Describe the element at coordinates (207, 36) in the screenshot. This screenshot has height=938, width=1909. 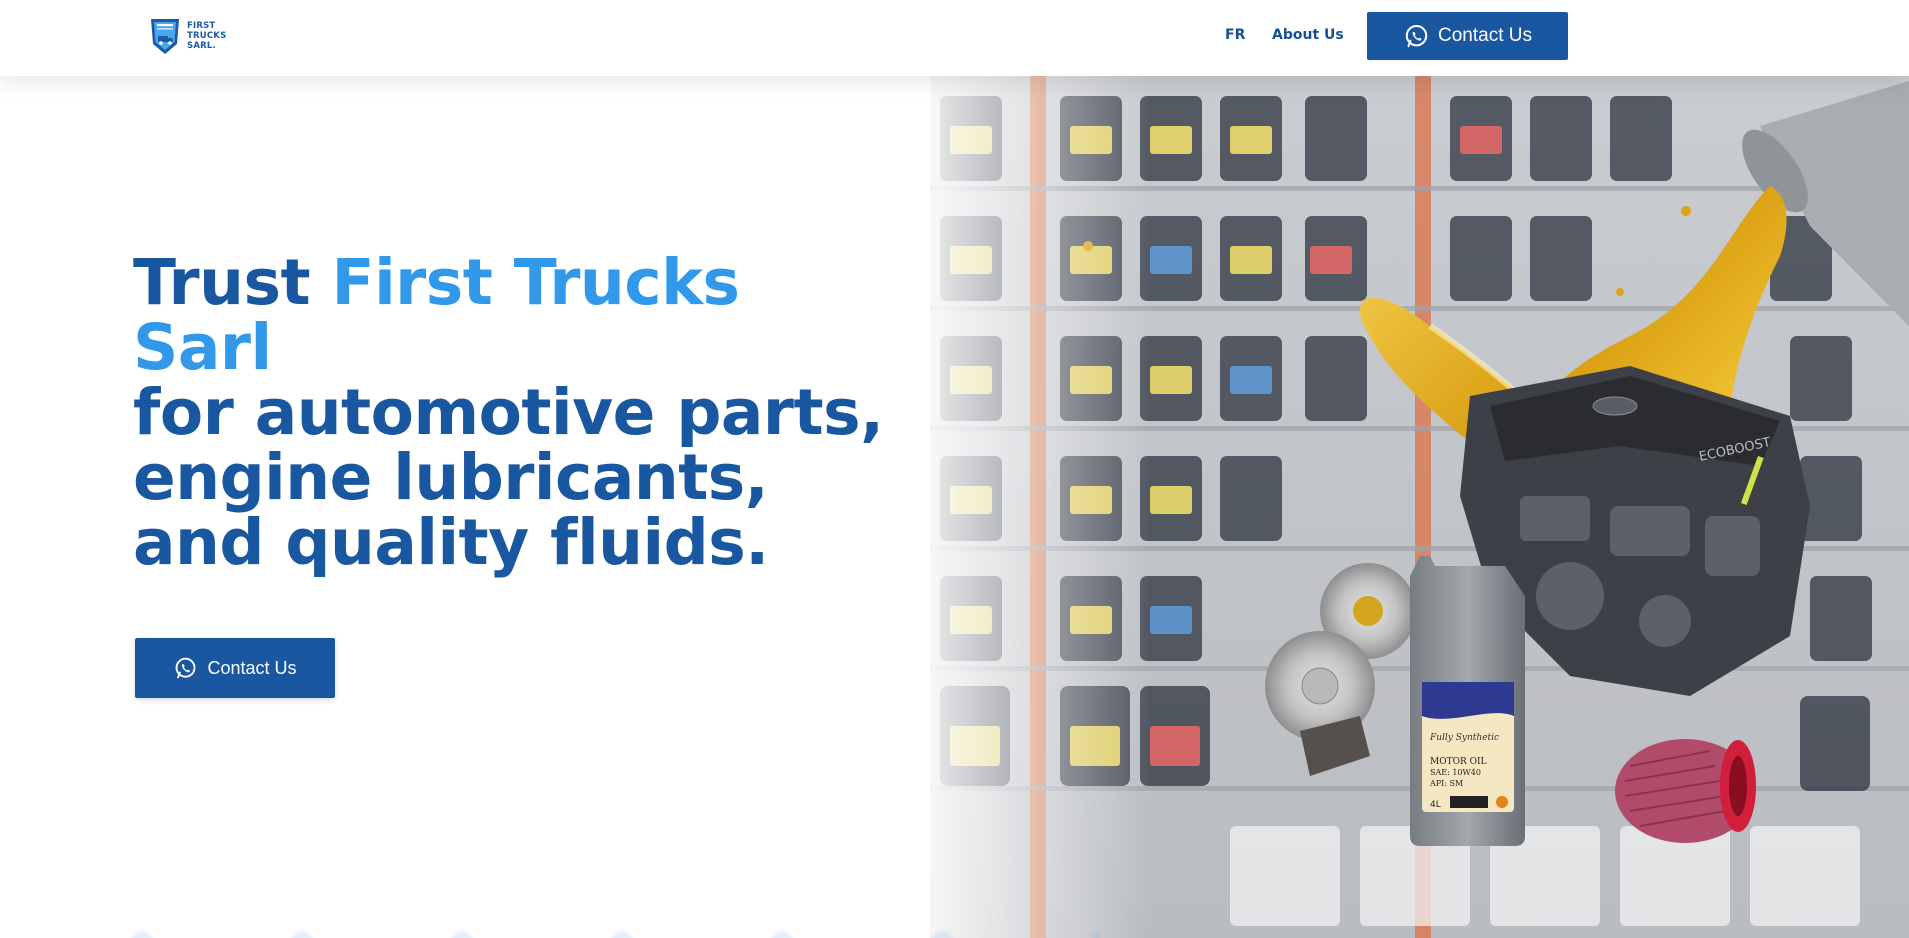
I see `logo-text: FIRST TRUCKS SARL.` at that location.